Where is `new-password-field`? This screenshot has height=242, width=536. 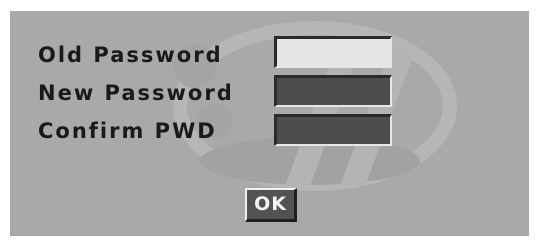
new-password-field is located at coordinates (333, 91).